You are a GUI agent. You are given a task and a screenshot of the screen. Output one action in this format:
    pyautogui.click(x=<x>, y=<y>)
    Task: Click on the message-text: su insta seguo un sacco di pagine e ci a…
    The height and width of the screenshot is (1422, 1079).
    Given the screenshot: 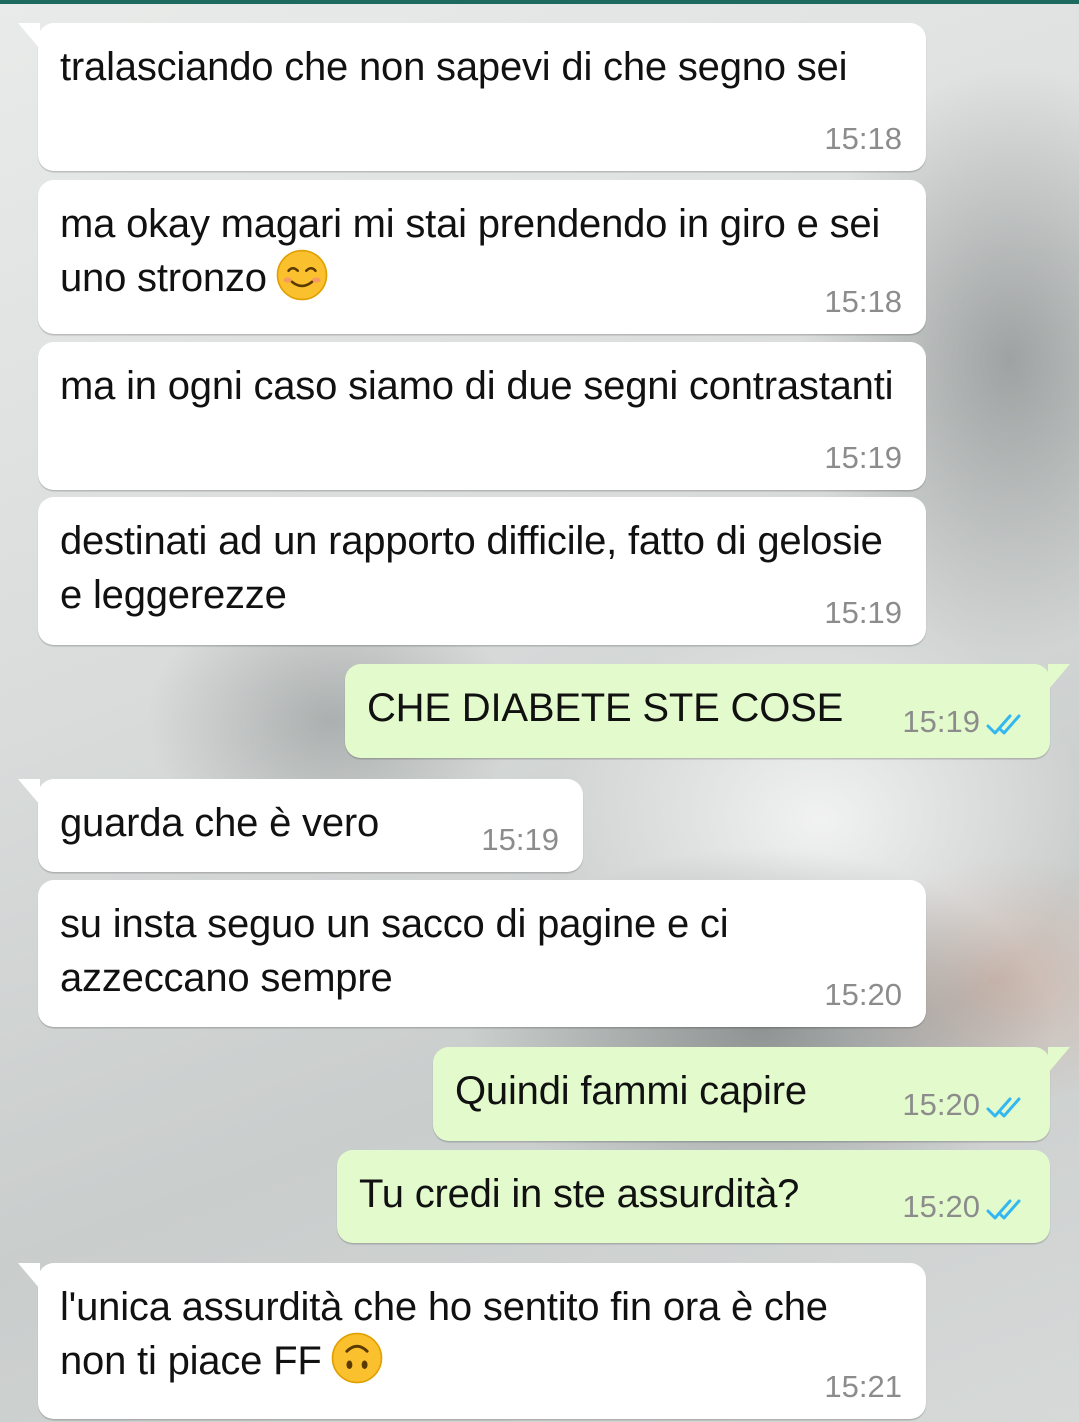 What is the action you would take?
    pyautogui.click(x=400, y=951)
    